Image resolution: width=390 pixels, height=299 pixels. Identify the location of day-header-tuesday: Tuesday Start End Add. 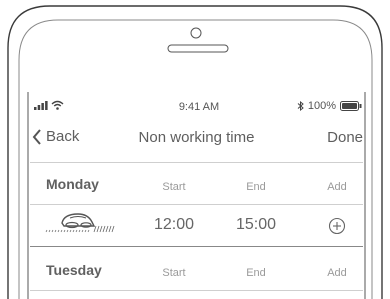
(196, 272).